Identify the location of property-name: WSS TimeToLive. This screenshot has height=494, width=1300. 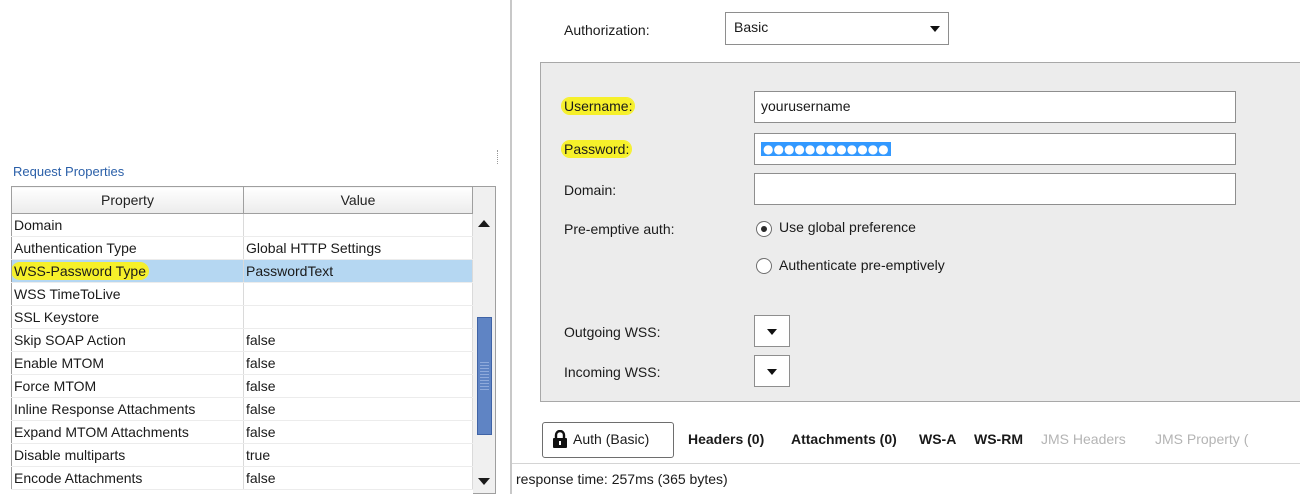
(127, 294).